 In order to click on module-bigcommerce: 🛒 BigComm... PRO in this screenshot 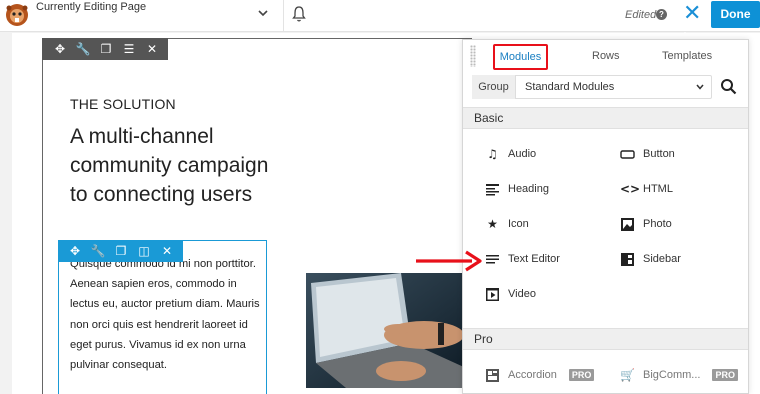, I will do `click(679, 375)`.